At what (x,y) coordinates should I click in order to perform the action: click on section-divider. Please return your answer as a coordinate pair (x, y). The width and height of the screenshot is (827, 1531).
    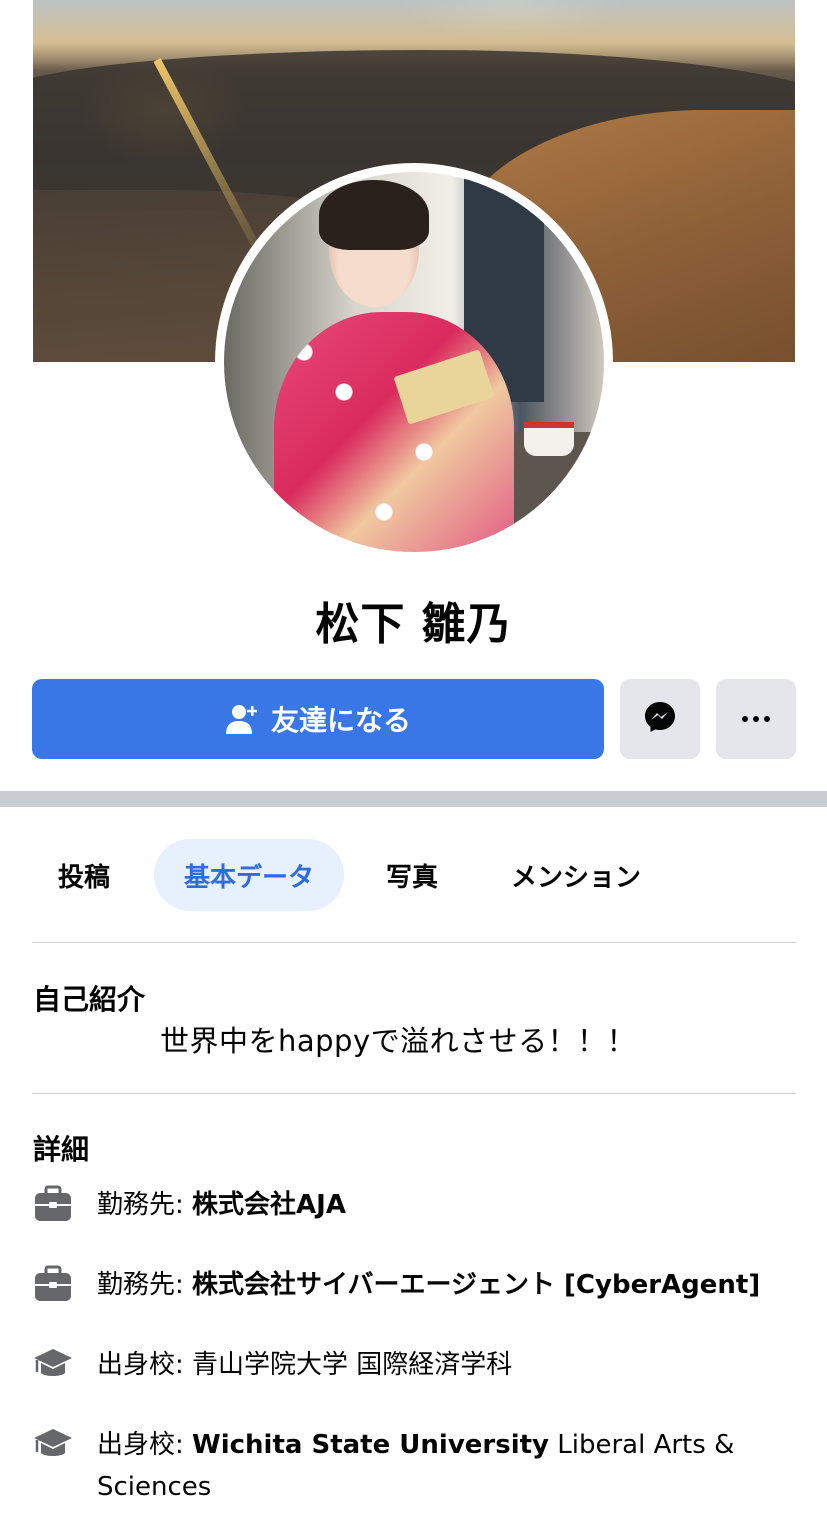
    Looking at the image, I should click on (413, 799).